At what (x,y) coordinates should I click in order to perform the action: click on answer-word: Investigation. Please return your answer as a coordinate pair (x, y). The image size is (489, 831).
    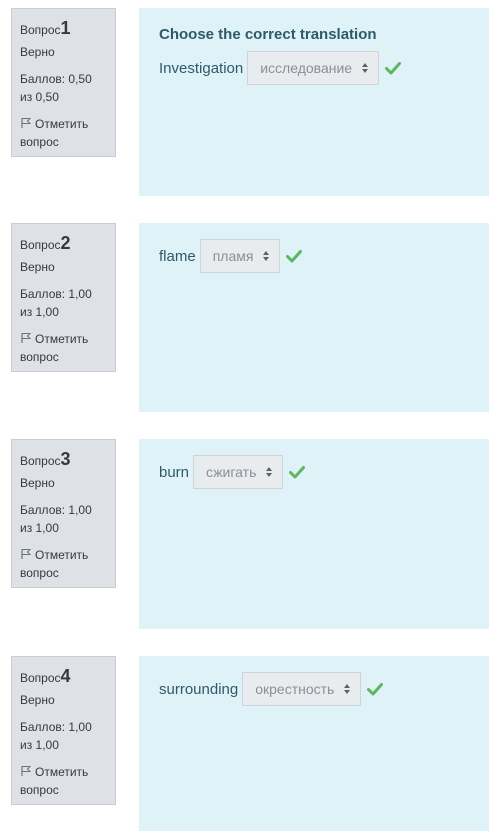
    Looking at the image, I should click on (201, 68).